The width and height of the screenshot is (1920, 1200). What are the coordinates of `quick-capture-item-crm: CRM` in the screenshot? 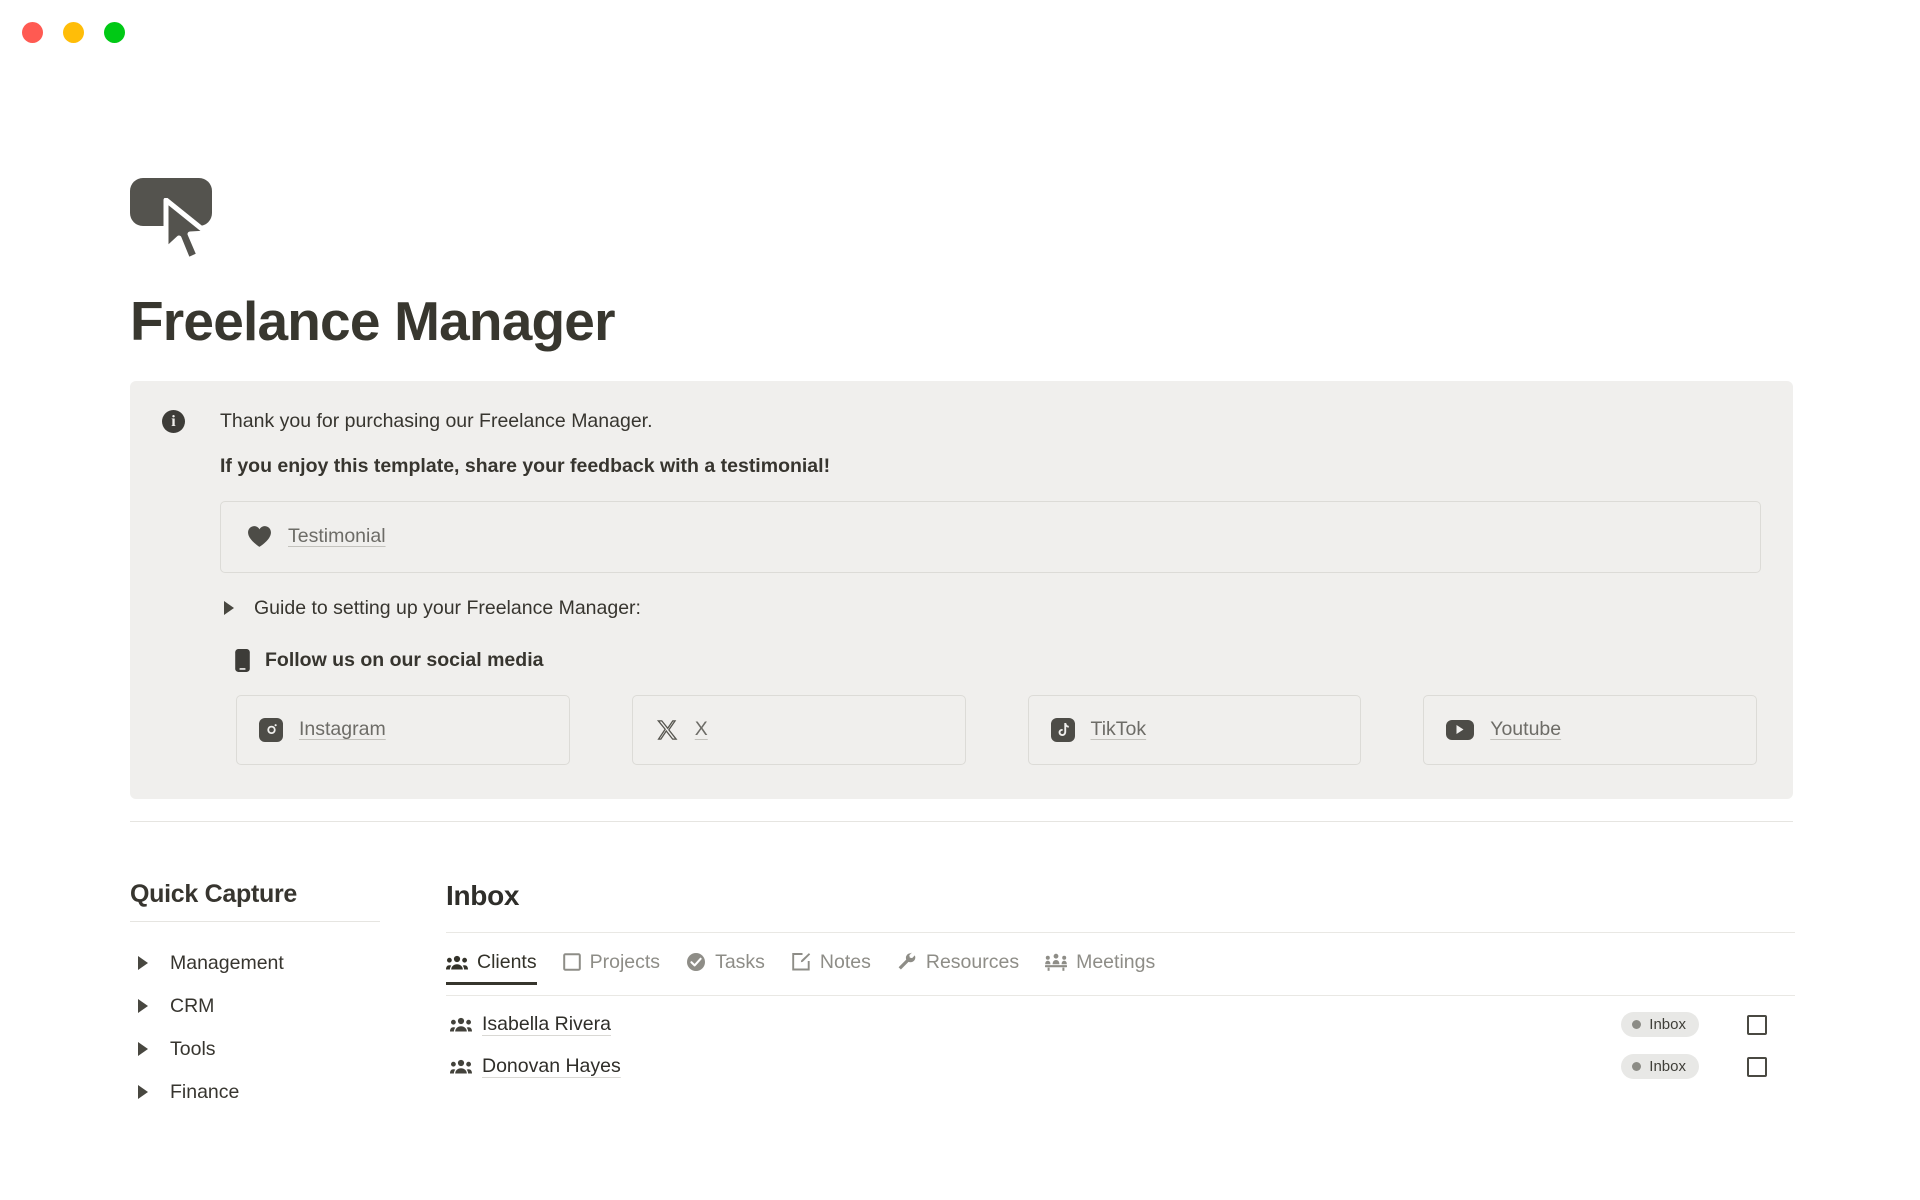 It's located at (255, 1006).